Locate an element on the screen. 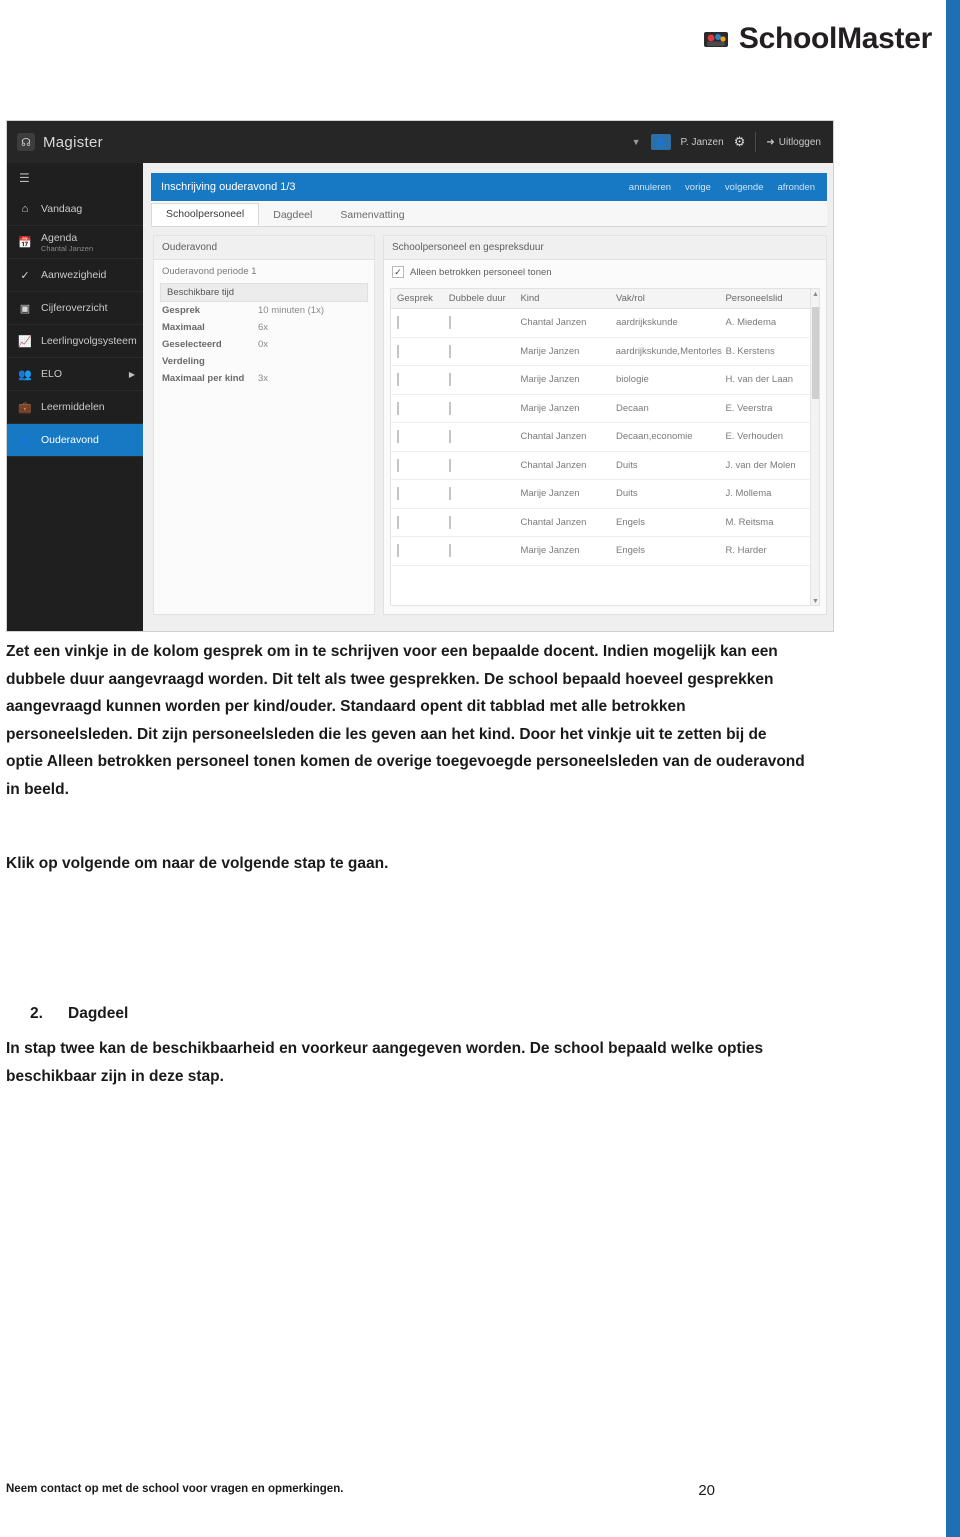 The height and width of the screenshot is (1537, 960). app-title: Magister is located at coordinates (73, 142).